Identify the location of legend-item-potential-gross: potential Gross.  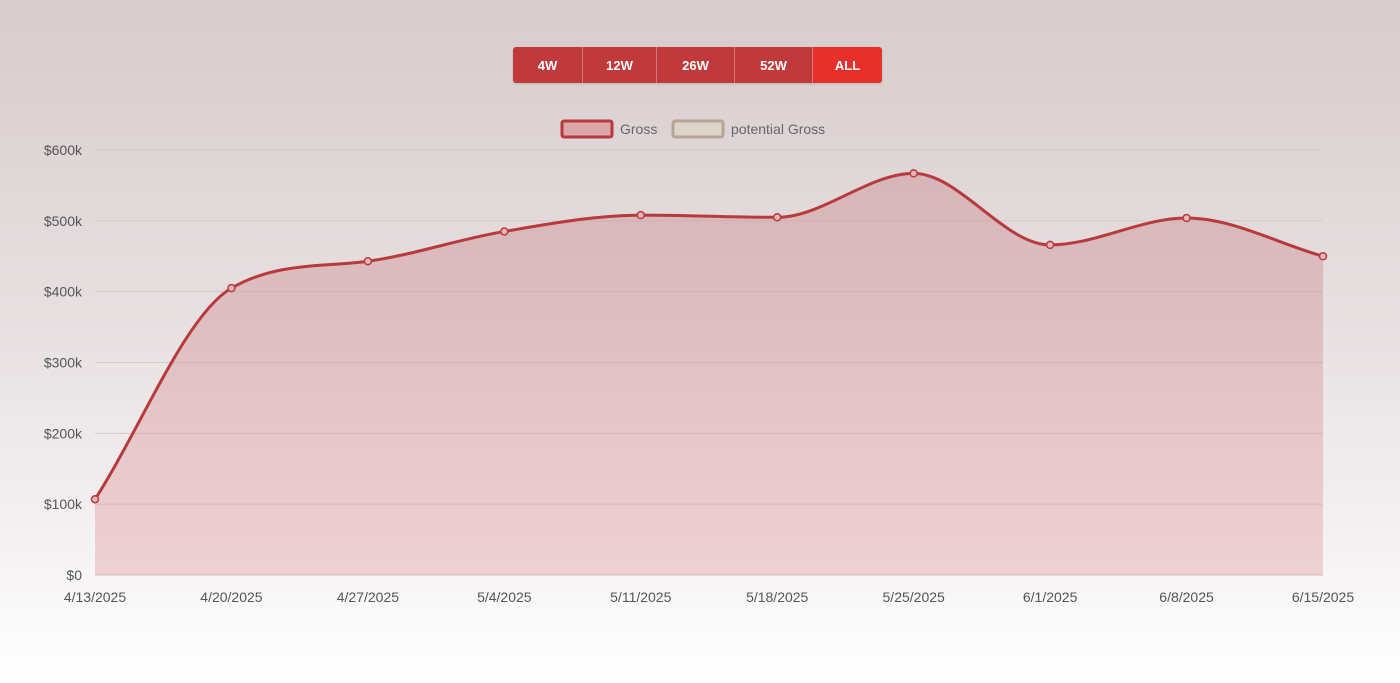
(748, 129).